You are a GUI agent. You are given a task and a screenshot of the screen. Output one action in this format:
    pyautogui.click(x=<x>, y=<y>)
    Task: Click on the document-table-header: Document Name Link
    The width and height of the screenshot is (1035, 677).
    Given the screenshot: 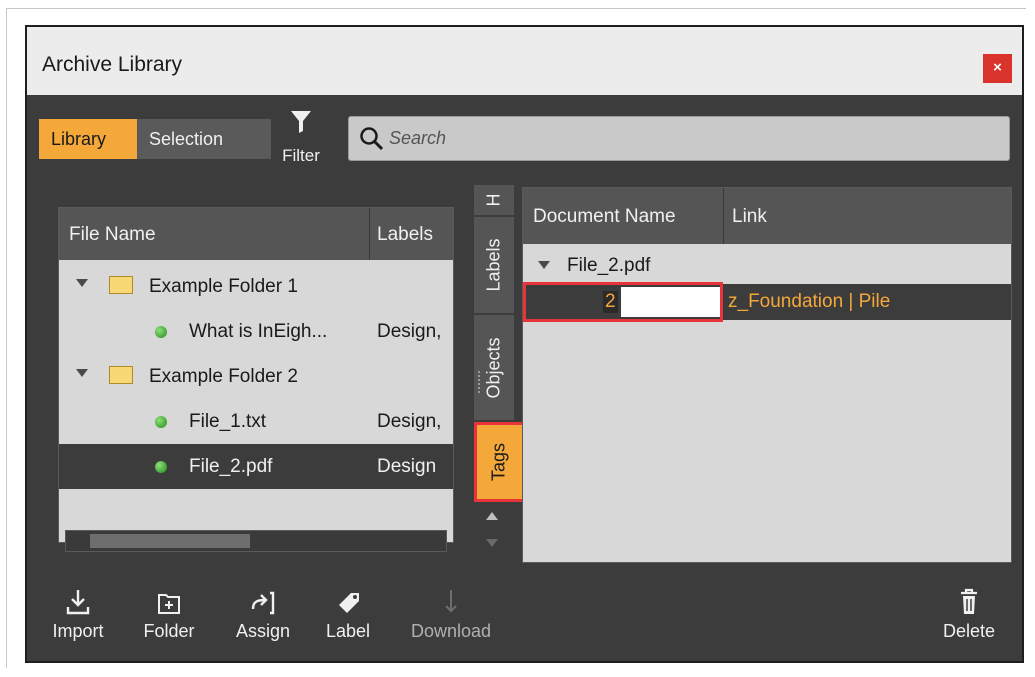 What is the action you would take?
    pyautogui.click(x=767, y=216)
    